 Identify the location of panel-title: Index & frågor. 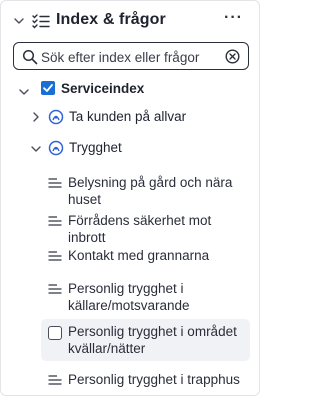
(111, 19).